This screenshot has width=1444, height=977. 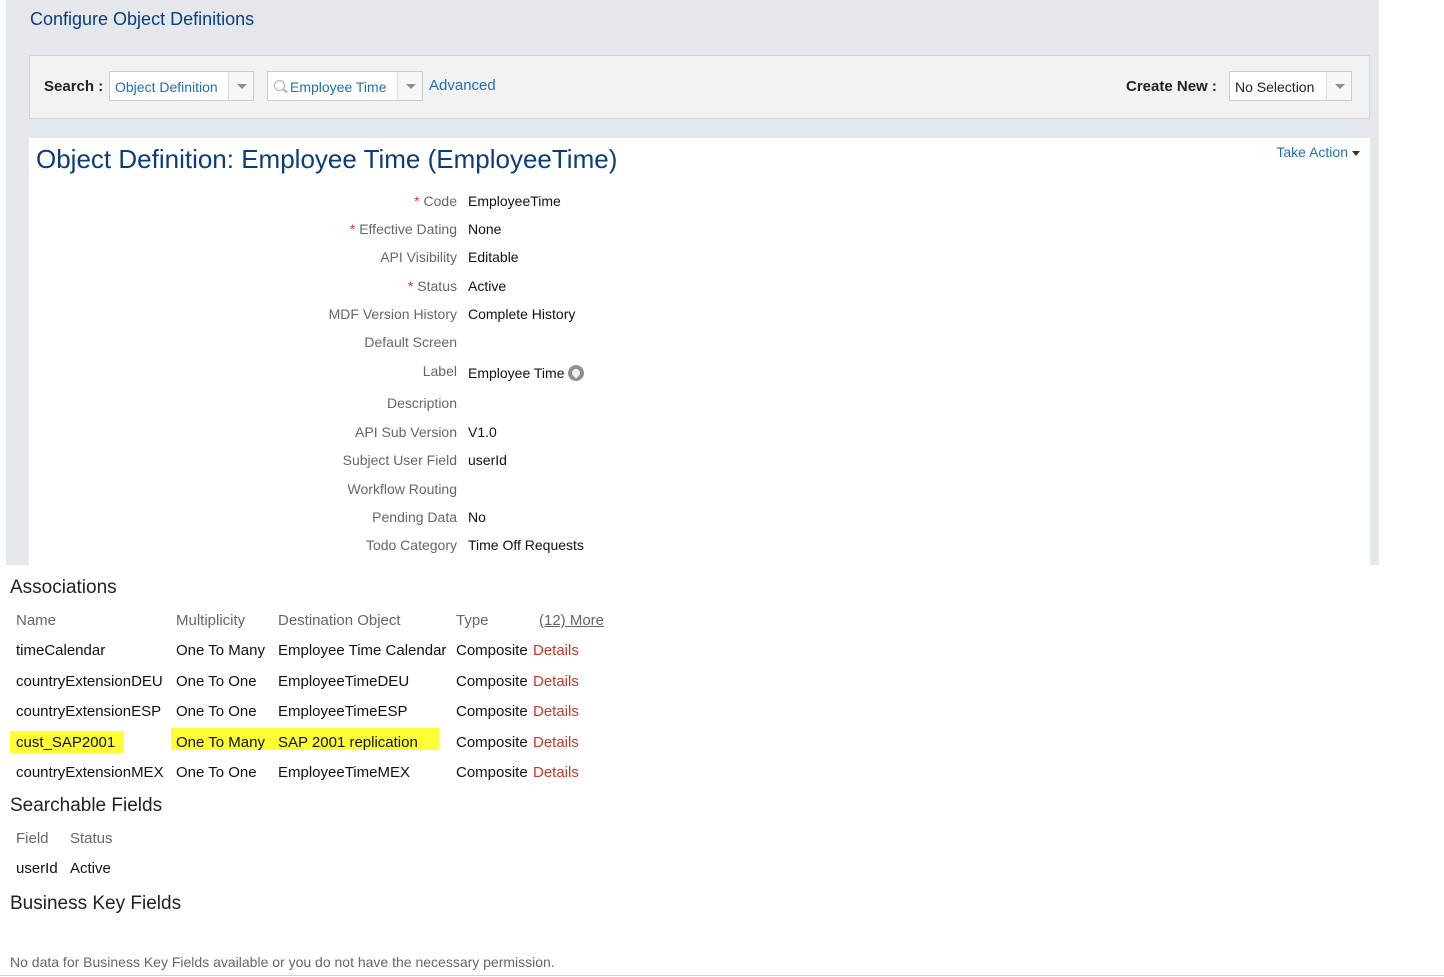 What do you see at coordinates (485, 229) in the screenshot?
I see `field-value: None` at bounding box center [485, 229].